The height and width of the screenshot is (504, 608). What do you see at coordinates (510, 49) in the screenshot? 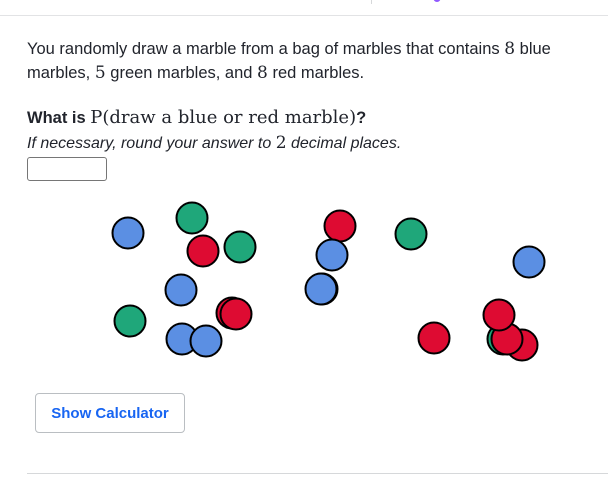
I see `blue-count: 8` at bounding box center [510, 49].